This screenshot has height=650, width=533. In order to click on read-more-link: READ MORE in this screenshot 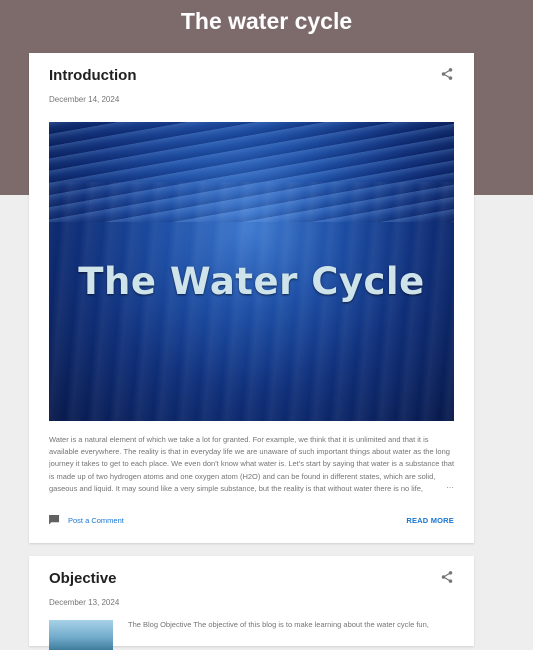, I will do `click(430, 520)`.